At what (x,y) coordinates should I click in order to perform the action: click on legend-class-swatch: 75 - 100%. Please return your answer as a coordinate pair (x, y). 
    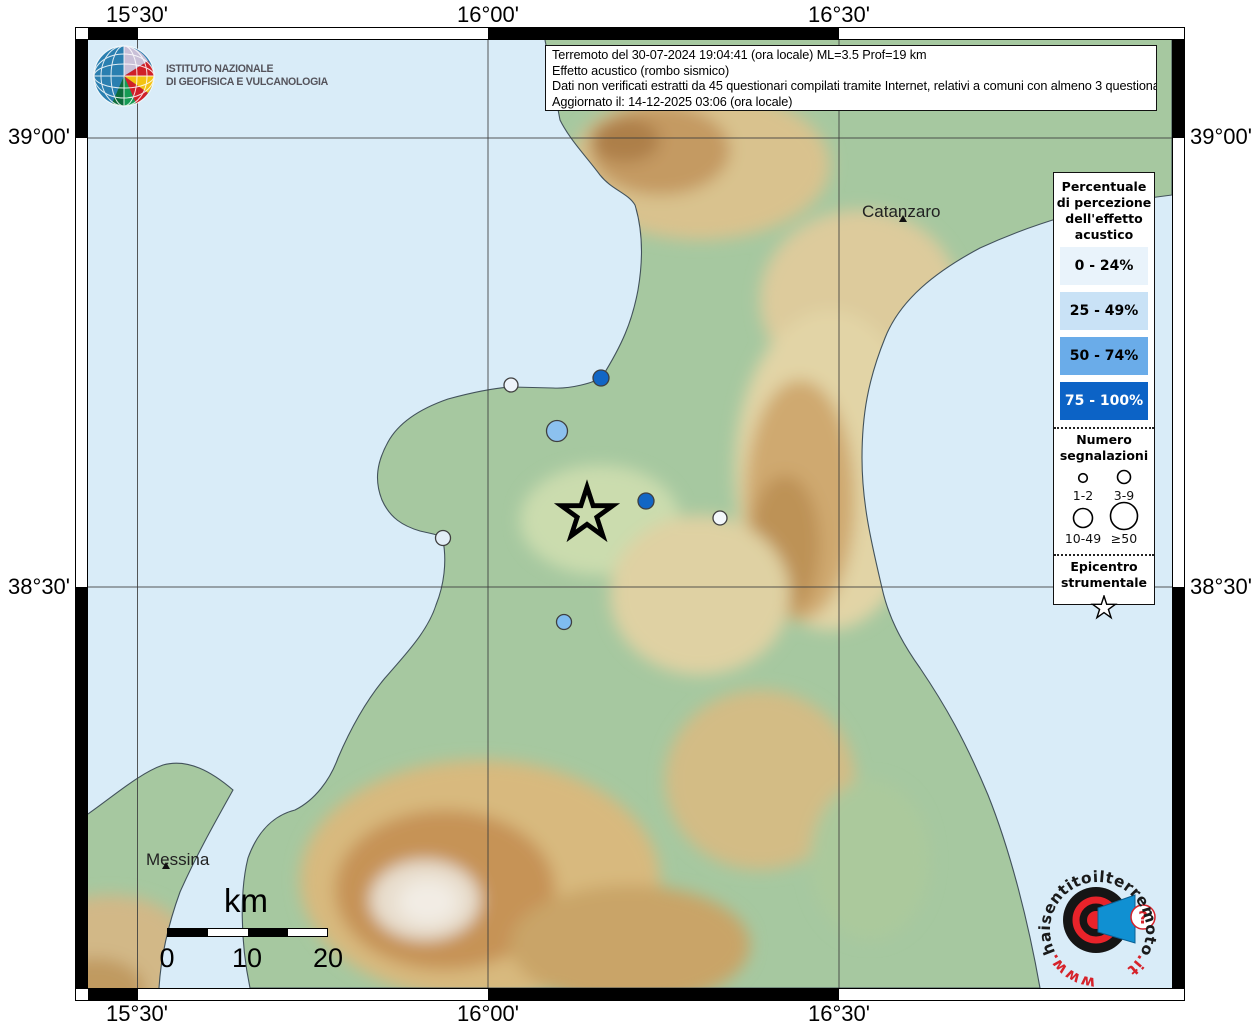
    Looking at the image, I should click on (1104, 401).